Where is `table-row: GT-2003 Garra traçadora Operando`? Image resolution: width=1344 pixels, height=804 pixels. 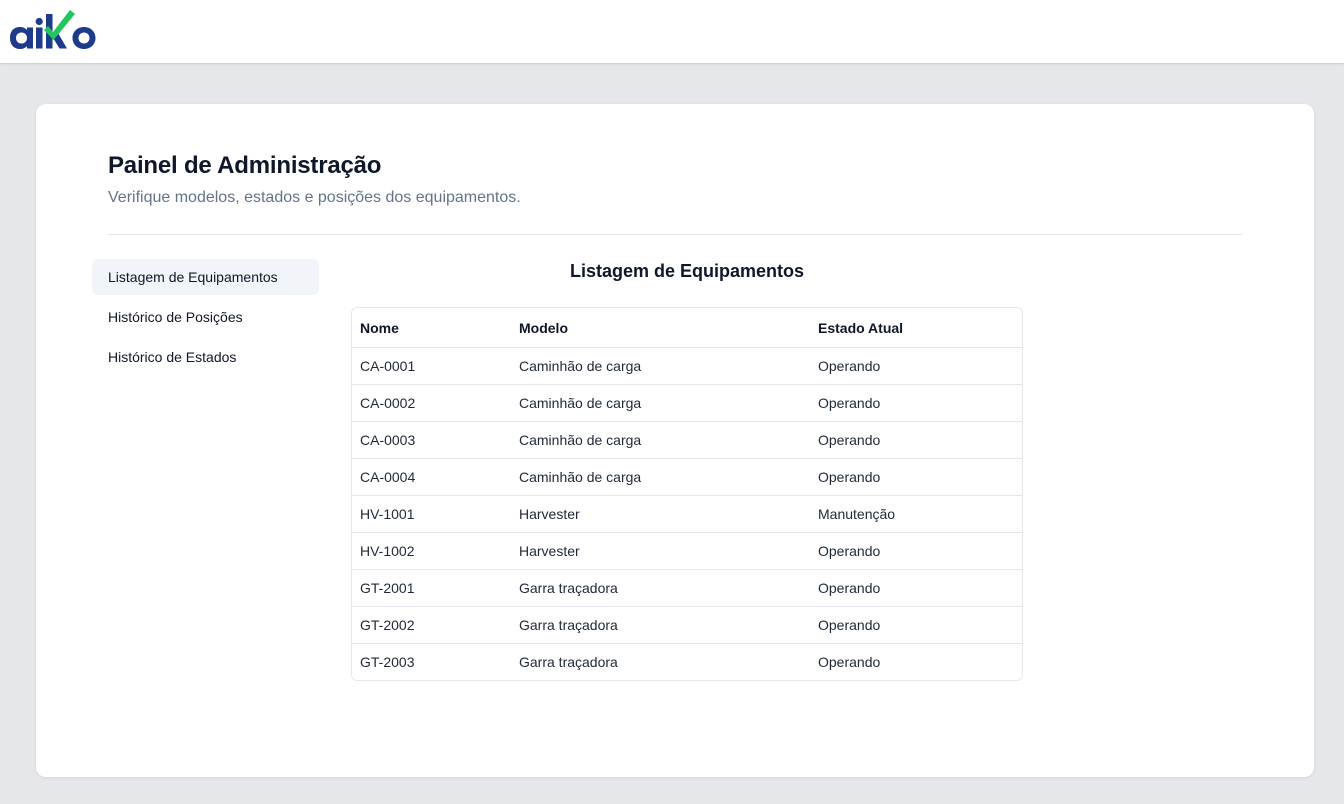
table-row: GT-2003 Garra traçadora Operando is located at coordinates (687, 662).